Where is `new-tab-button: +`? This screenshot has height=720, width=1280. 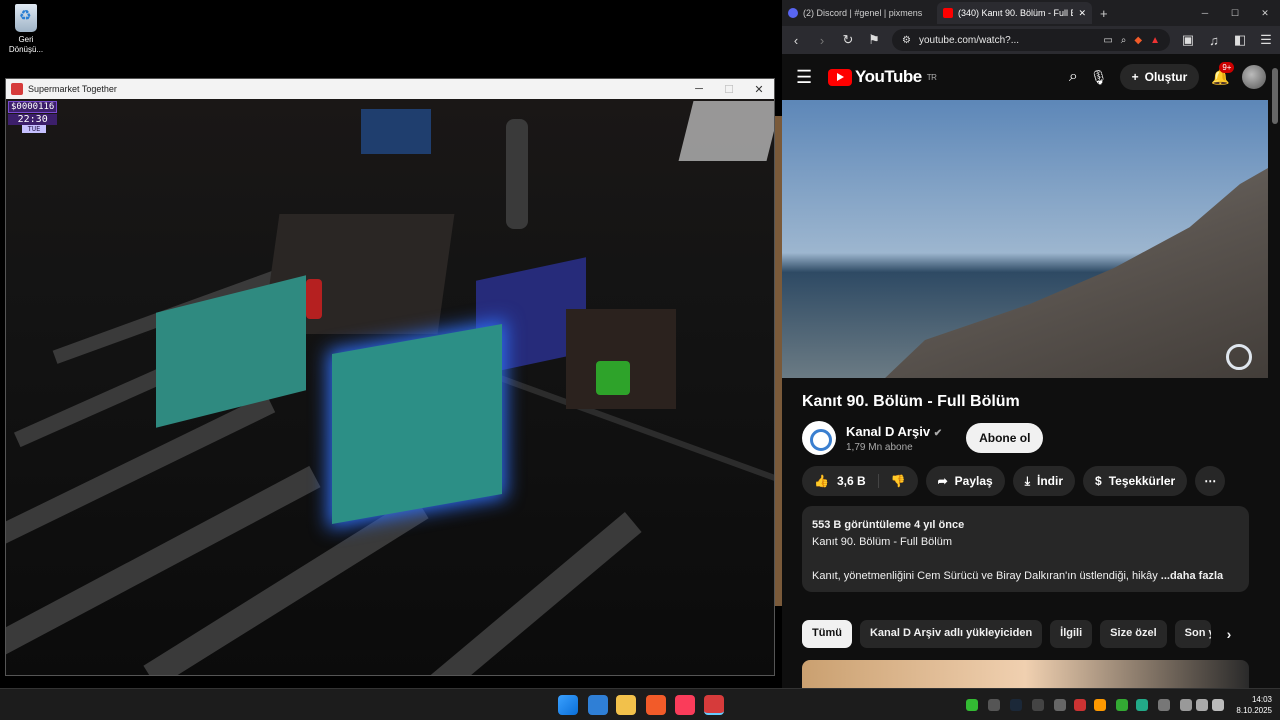
new-tab-button: + is located at coordinates (1104, 13).